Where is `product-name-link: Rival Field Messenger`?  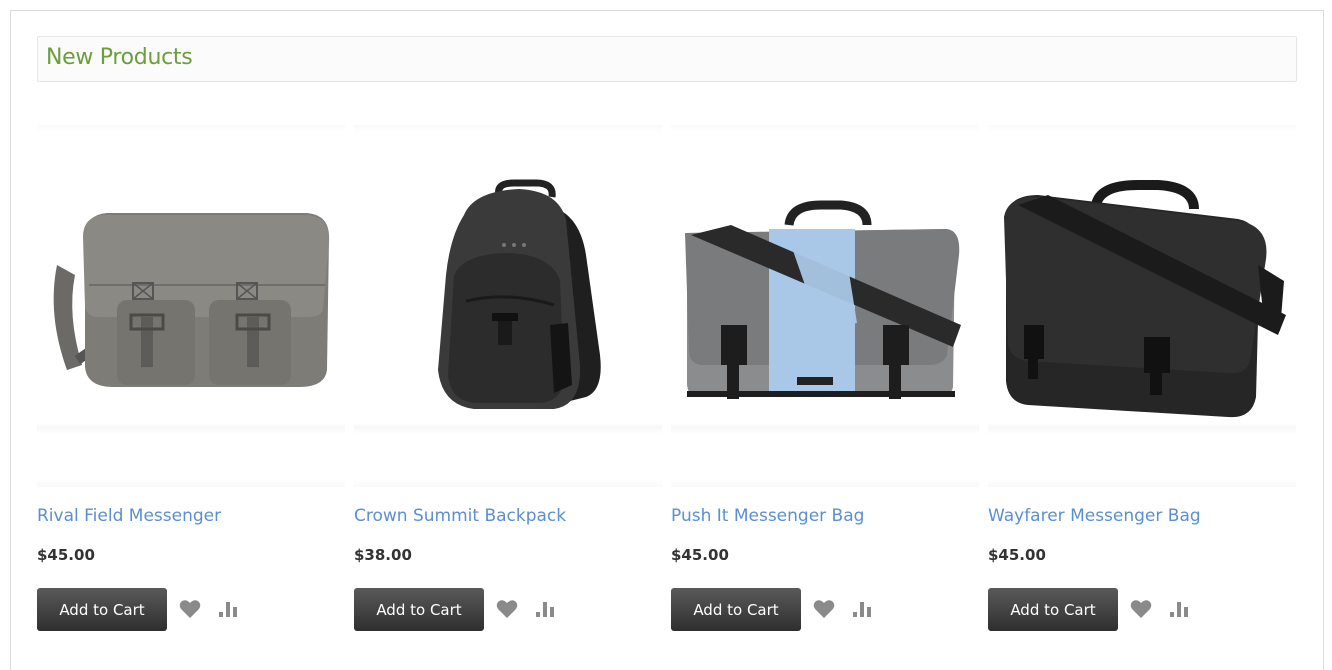
product-name-link: Rival Field Messenger is located at coordinates (129, 516).